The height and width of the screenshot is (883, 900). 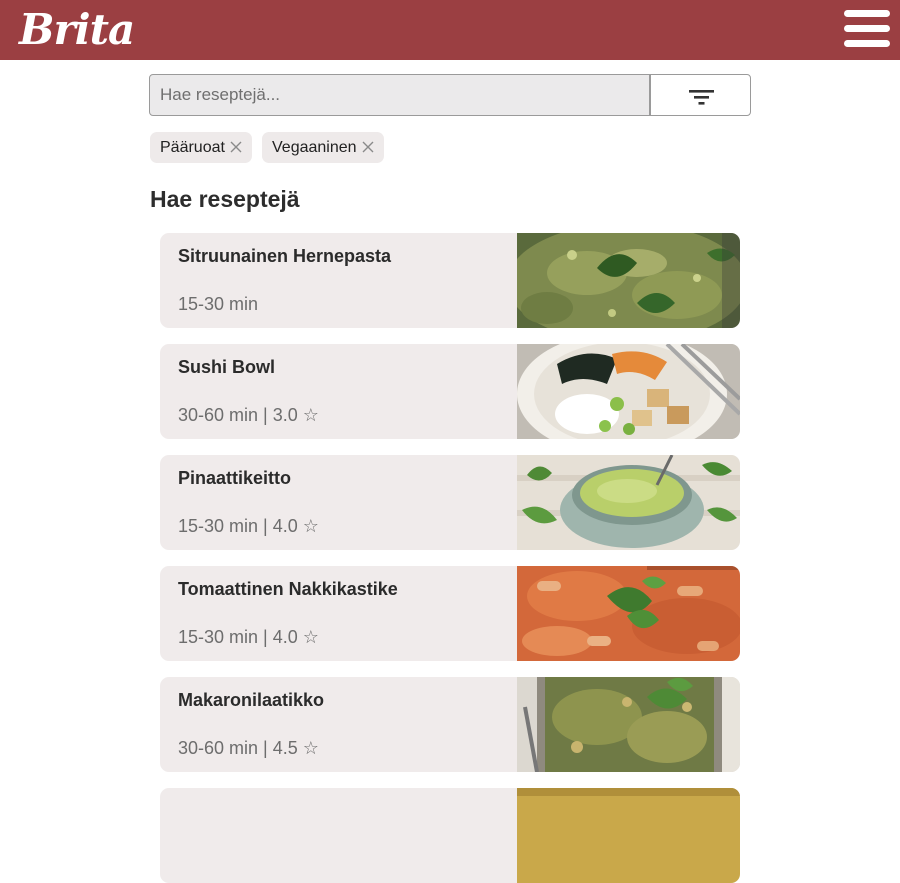 What do you see at coordinates (628, 724) in the screenshot?
I see `macaroni-casserole-photo` at bounding box center [628, 724].